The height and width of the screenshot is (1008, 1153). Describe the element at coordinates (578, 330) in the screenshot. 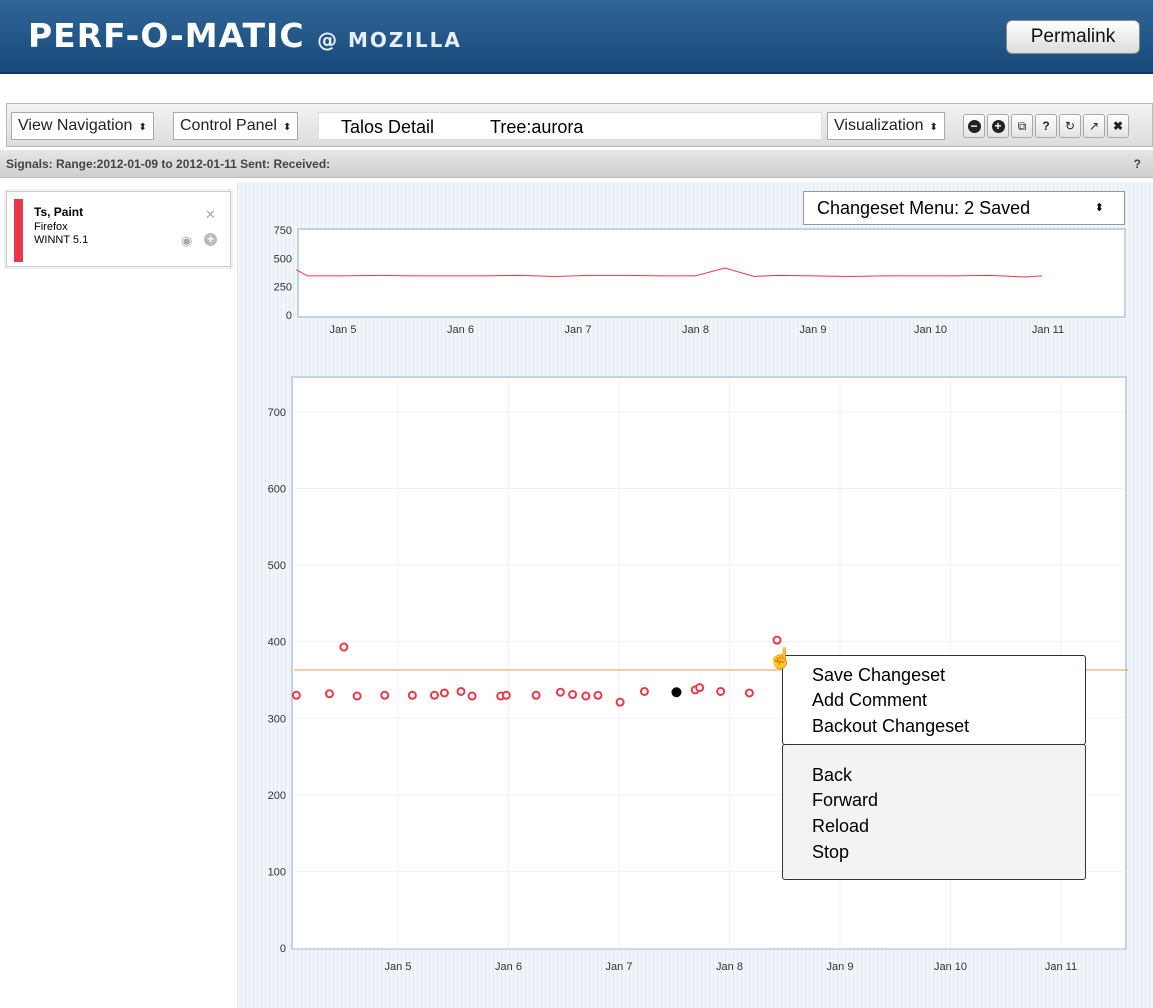

I see `overview-x-tick-label: Jan 7` at that location.